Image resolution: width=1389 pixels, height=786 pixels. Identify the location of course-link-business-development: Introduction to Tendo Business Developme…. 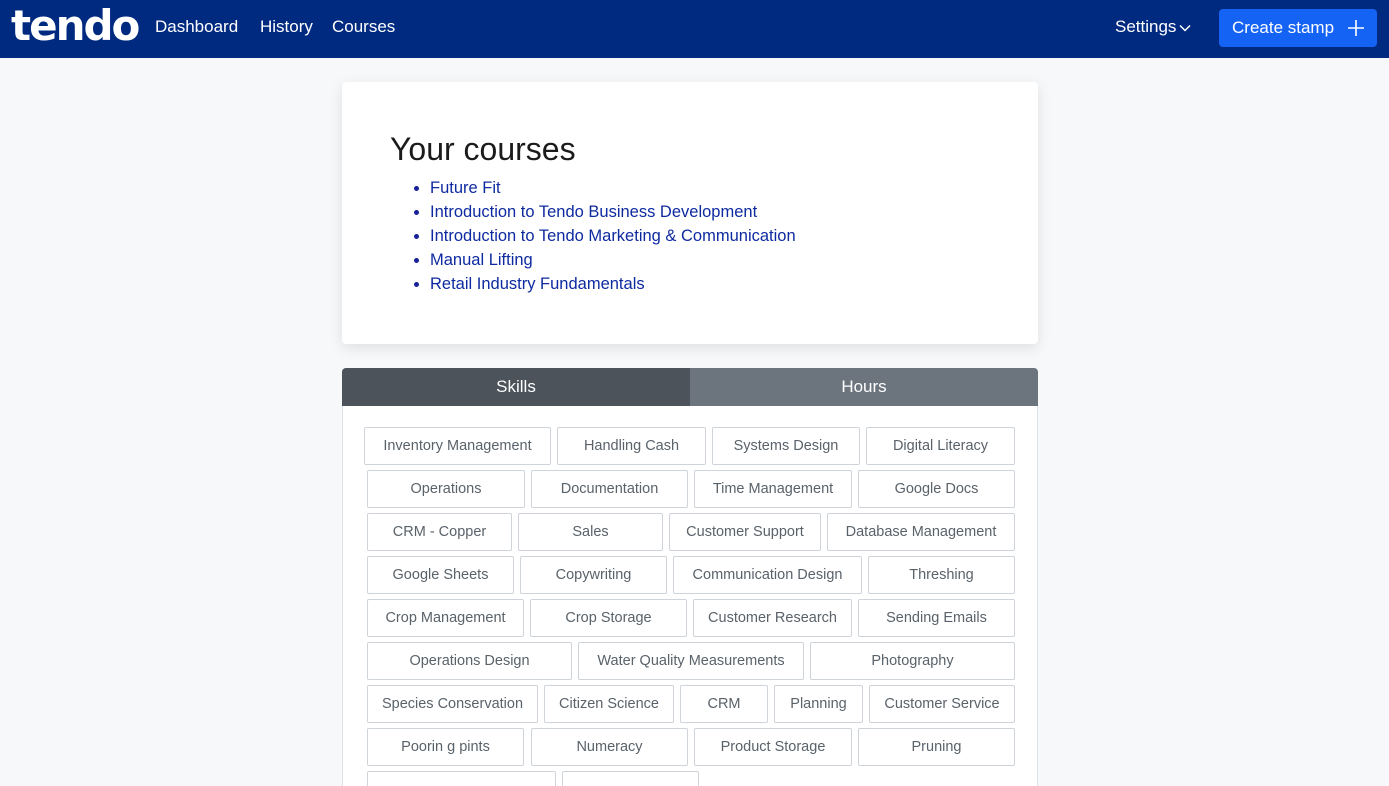
(593, 212).